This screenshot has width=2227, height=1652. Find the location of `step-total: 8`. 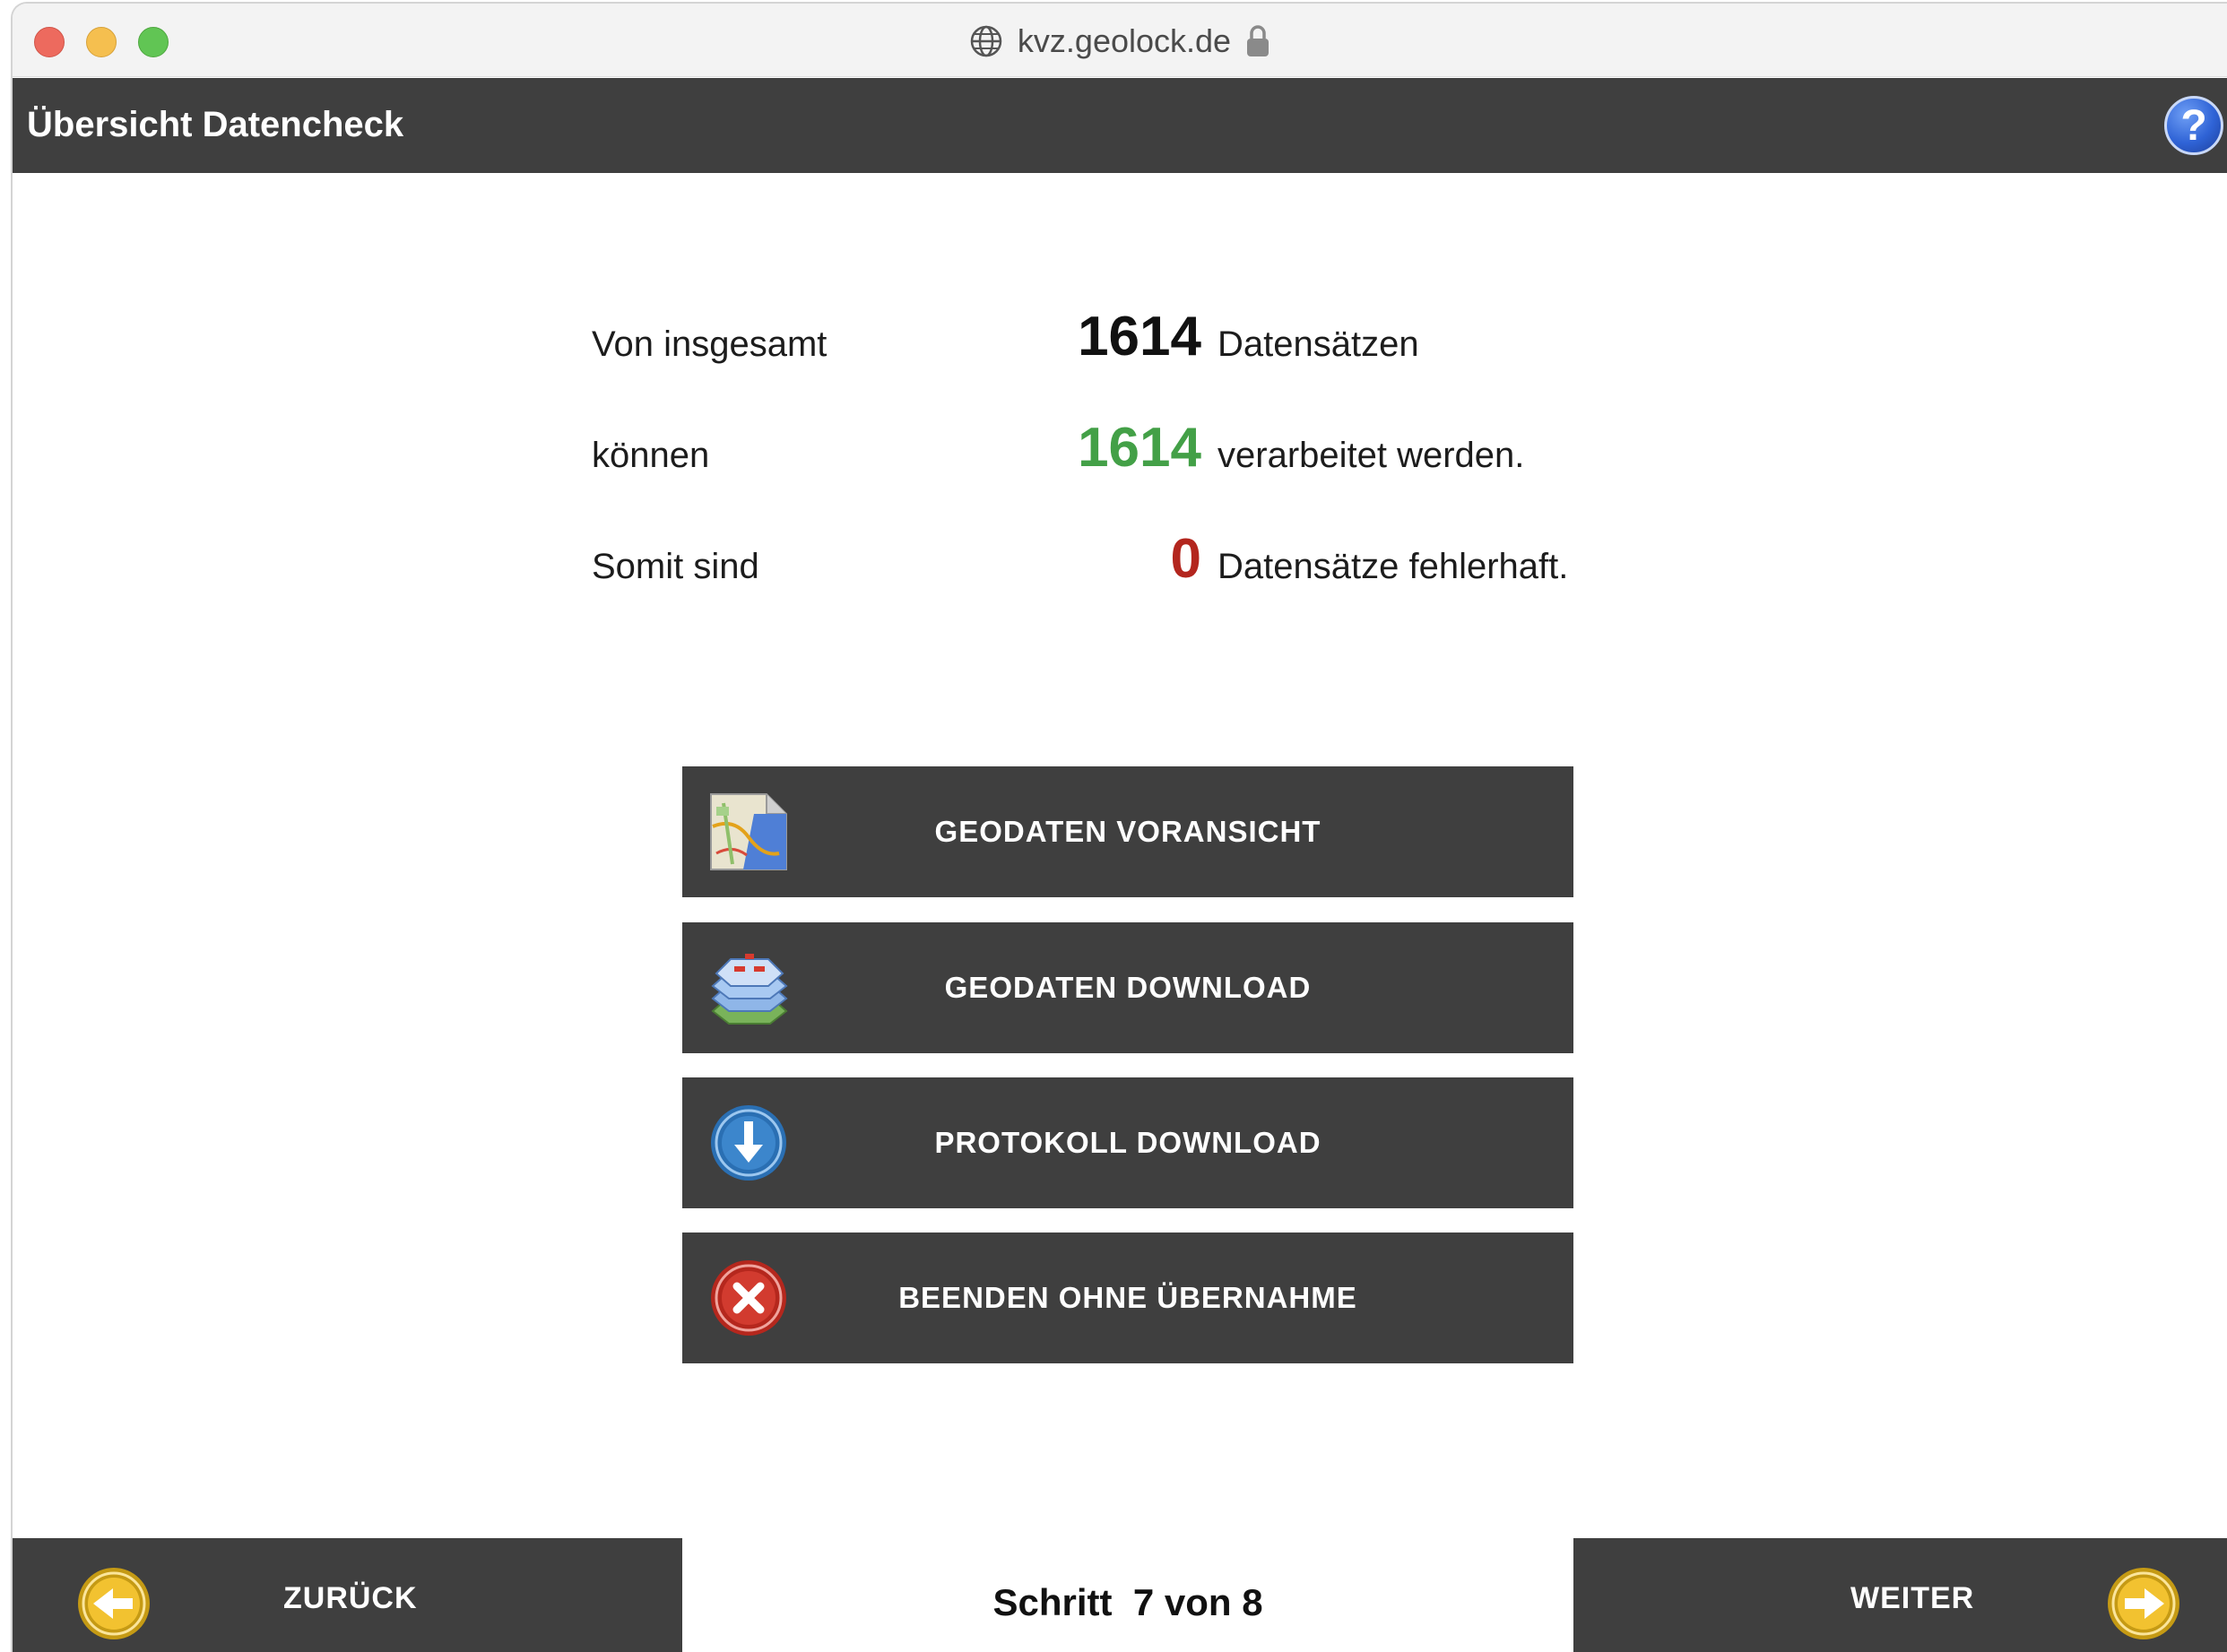

step-total: 8 is located at coordinates (1252, 1602).